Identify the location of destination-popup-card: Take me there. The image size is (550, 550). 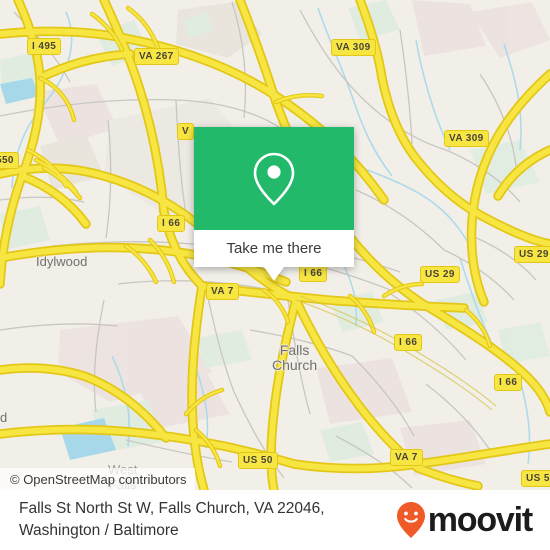
(274, 204).